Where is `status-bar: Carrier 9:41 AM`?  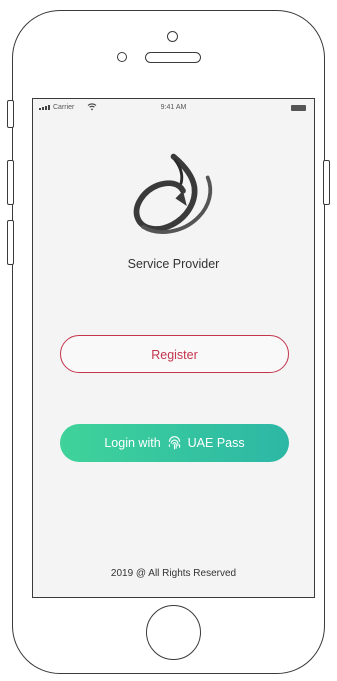
status-bar: Carrier 9:41 AM is located at coordinates (173, 108).